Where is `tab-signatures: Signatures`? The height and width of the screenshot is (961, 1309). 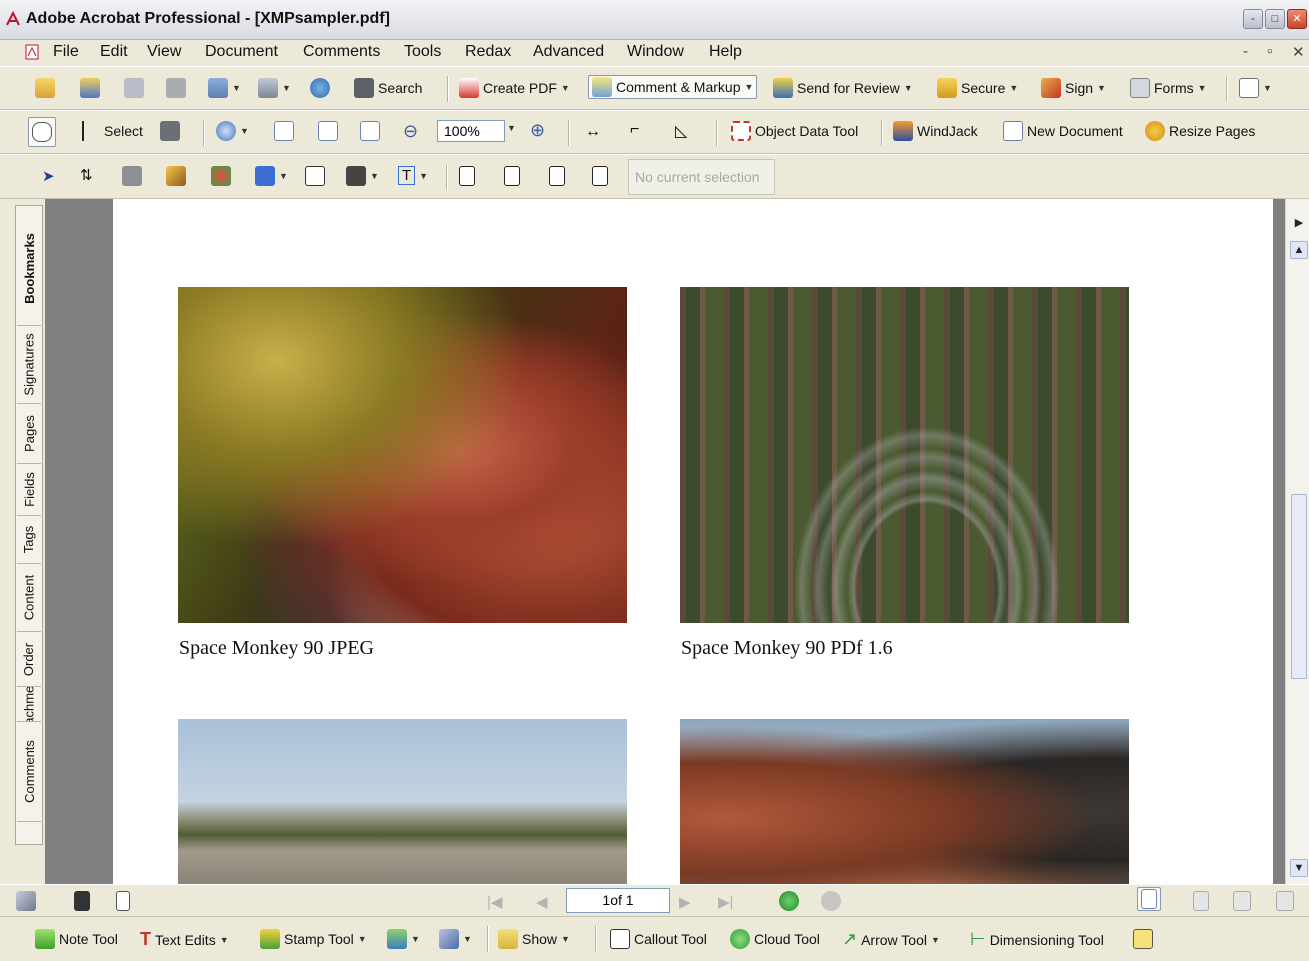 tab-signatures: Signatures is located at coordinates (29, 365).